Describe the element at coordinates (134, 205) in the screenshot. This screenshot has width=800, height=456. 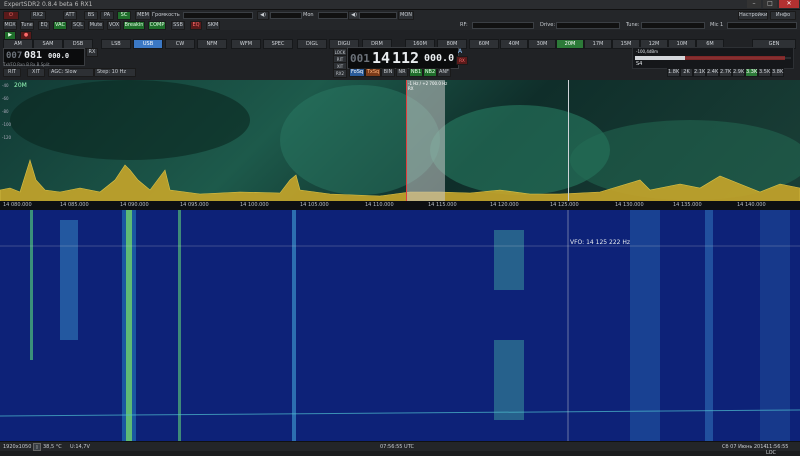
I see `freq-tick-2: 14 090.000` at that location.